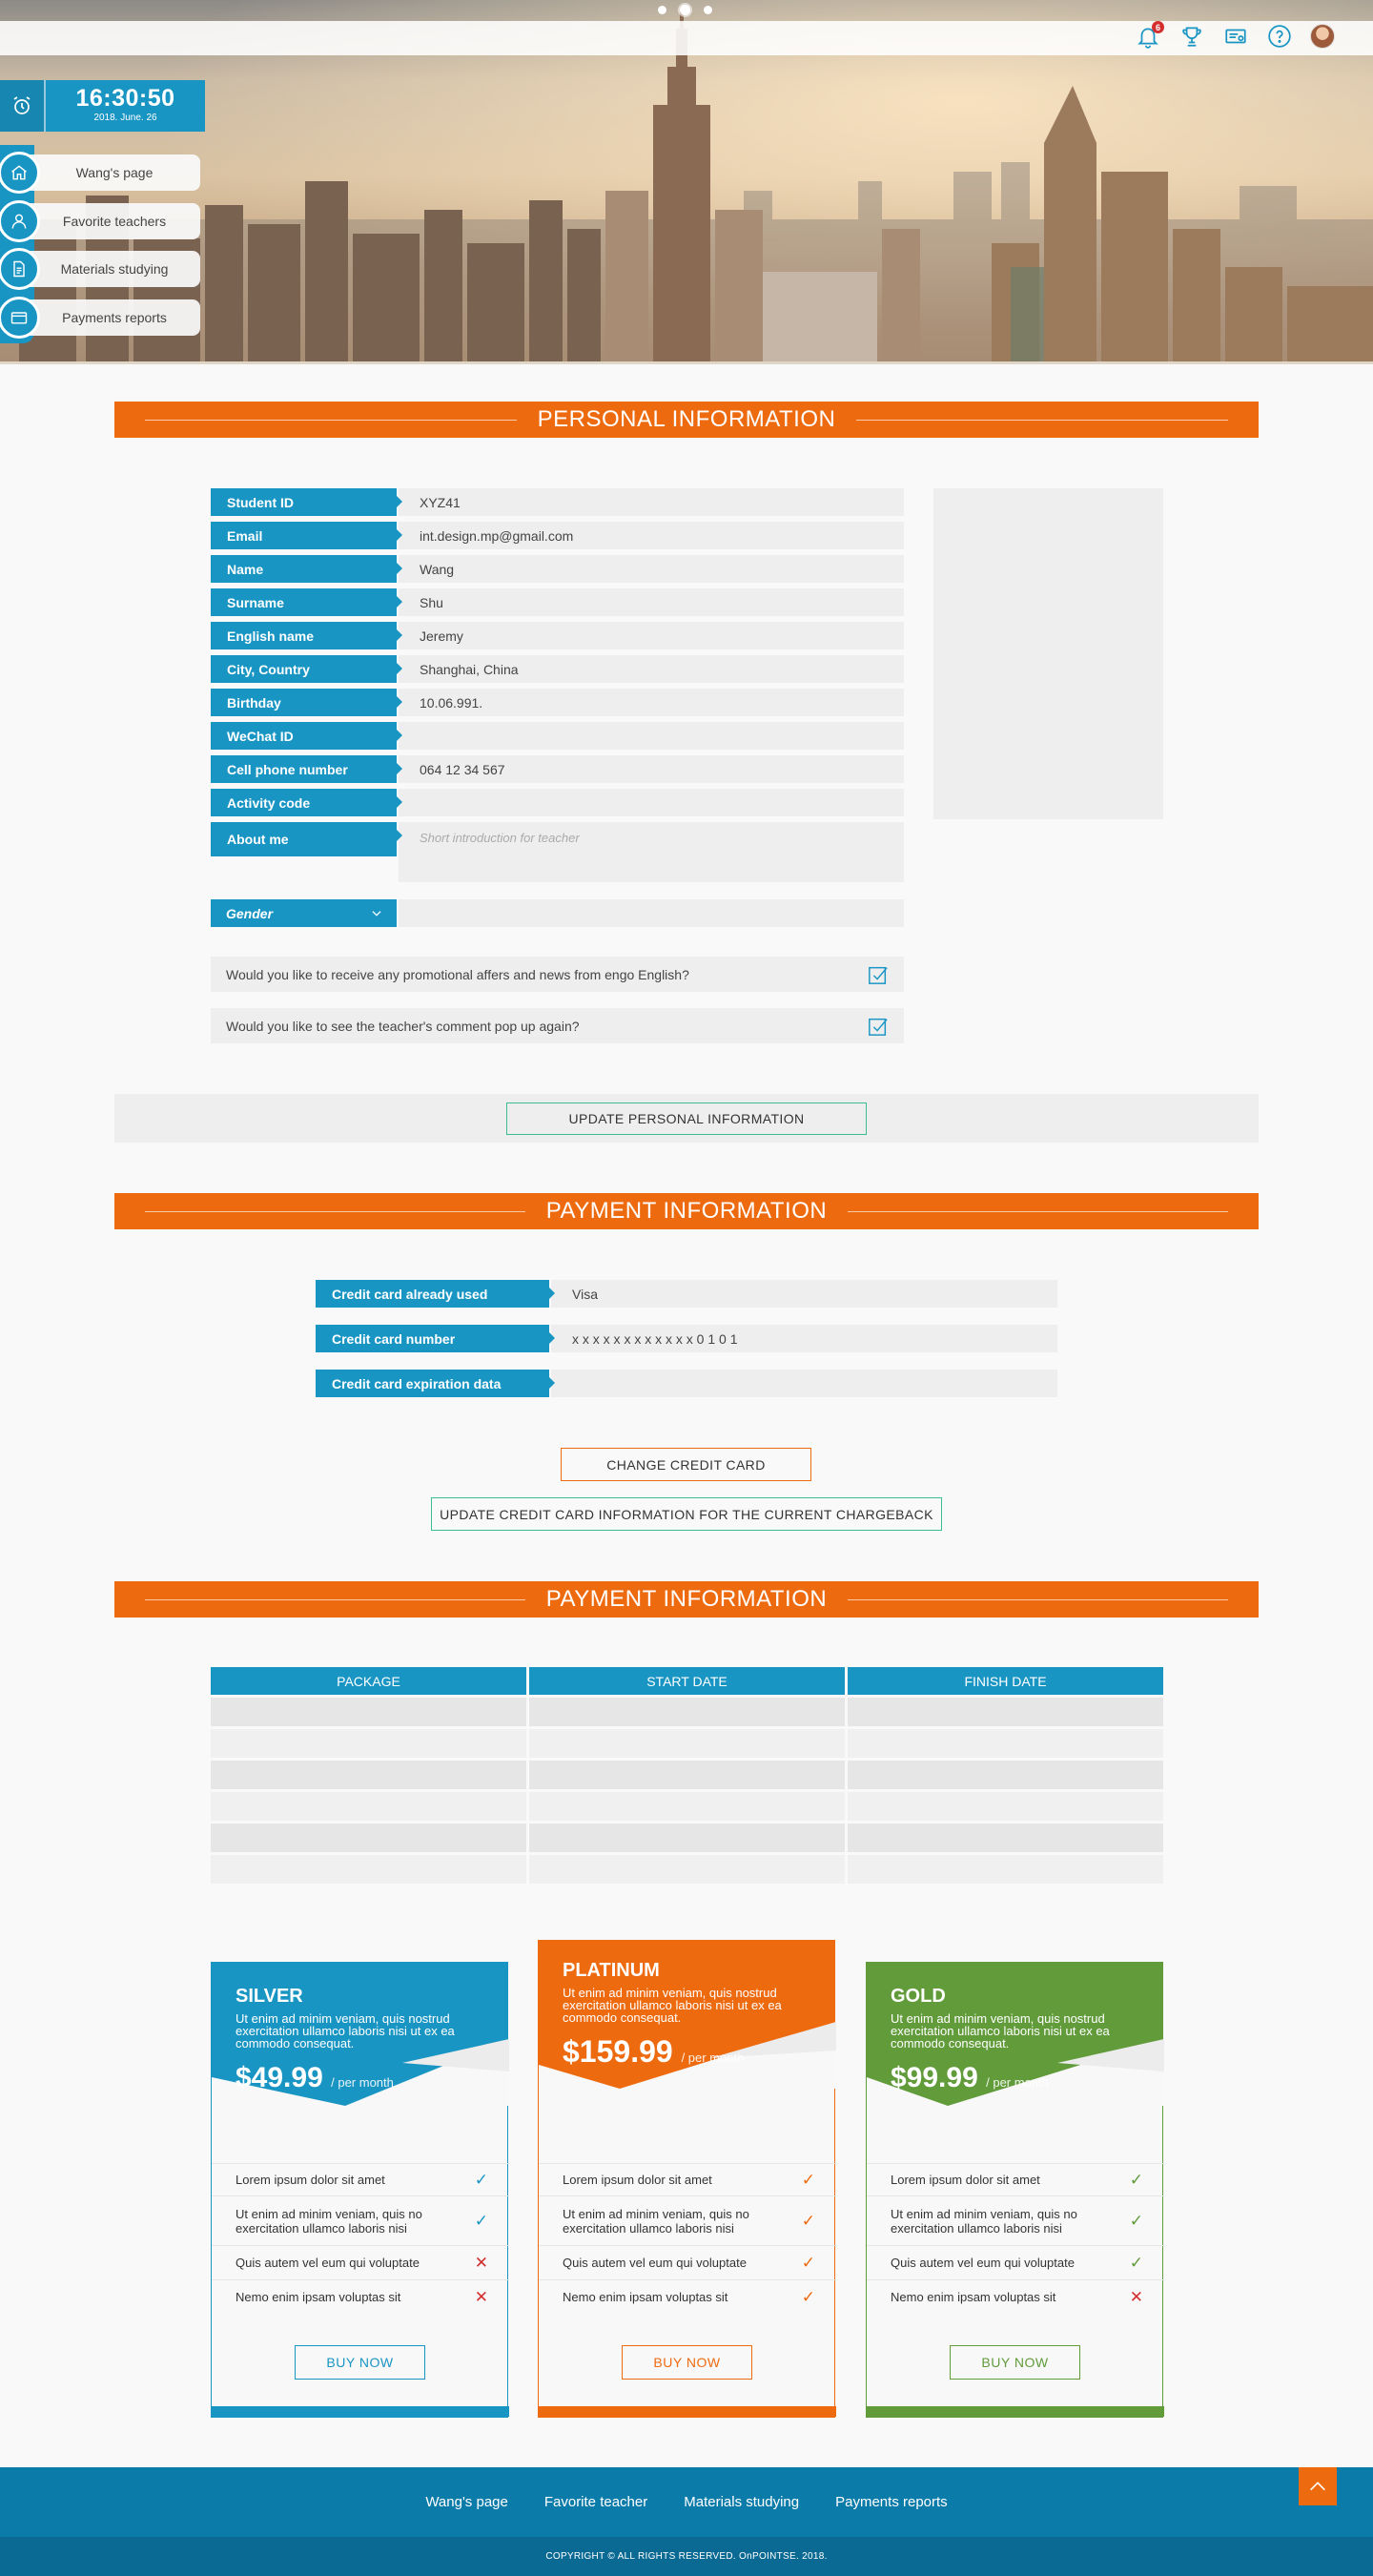  What do you see at coordinates (20, 318) in the screenshot?
I see `credit-card-icon` at bounding box center [20, 318].